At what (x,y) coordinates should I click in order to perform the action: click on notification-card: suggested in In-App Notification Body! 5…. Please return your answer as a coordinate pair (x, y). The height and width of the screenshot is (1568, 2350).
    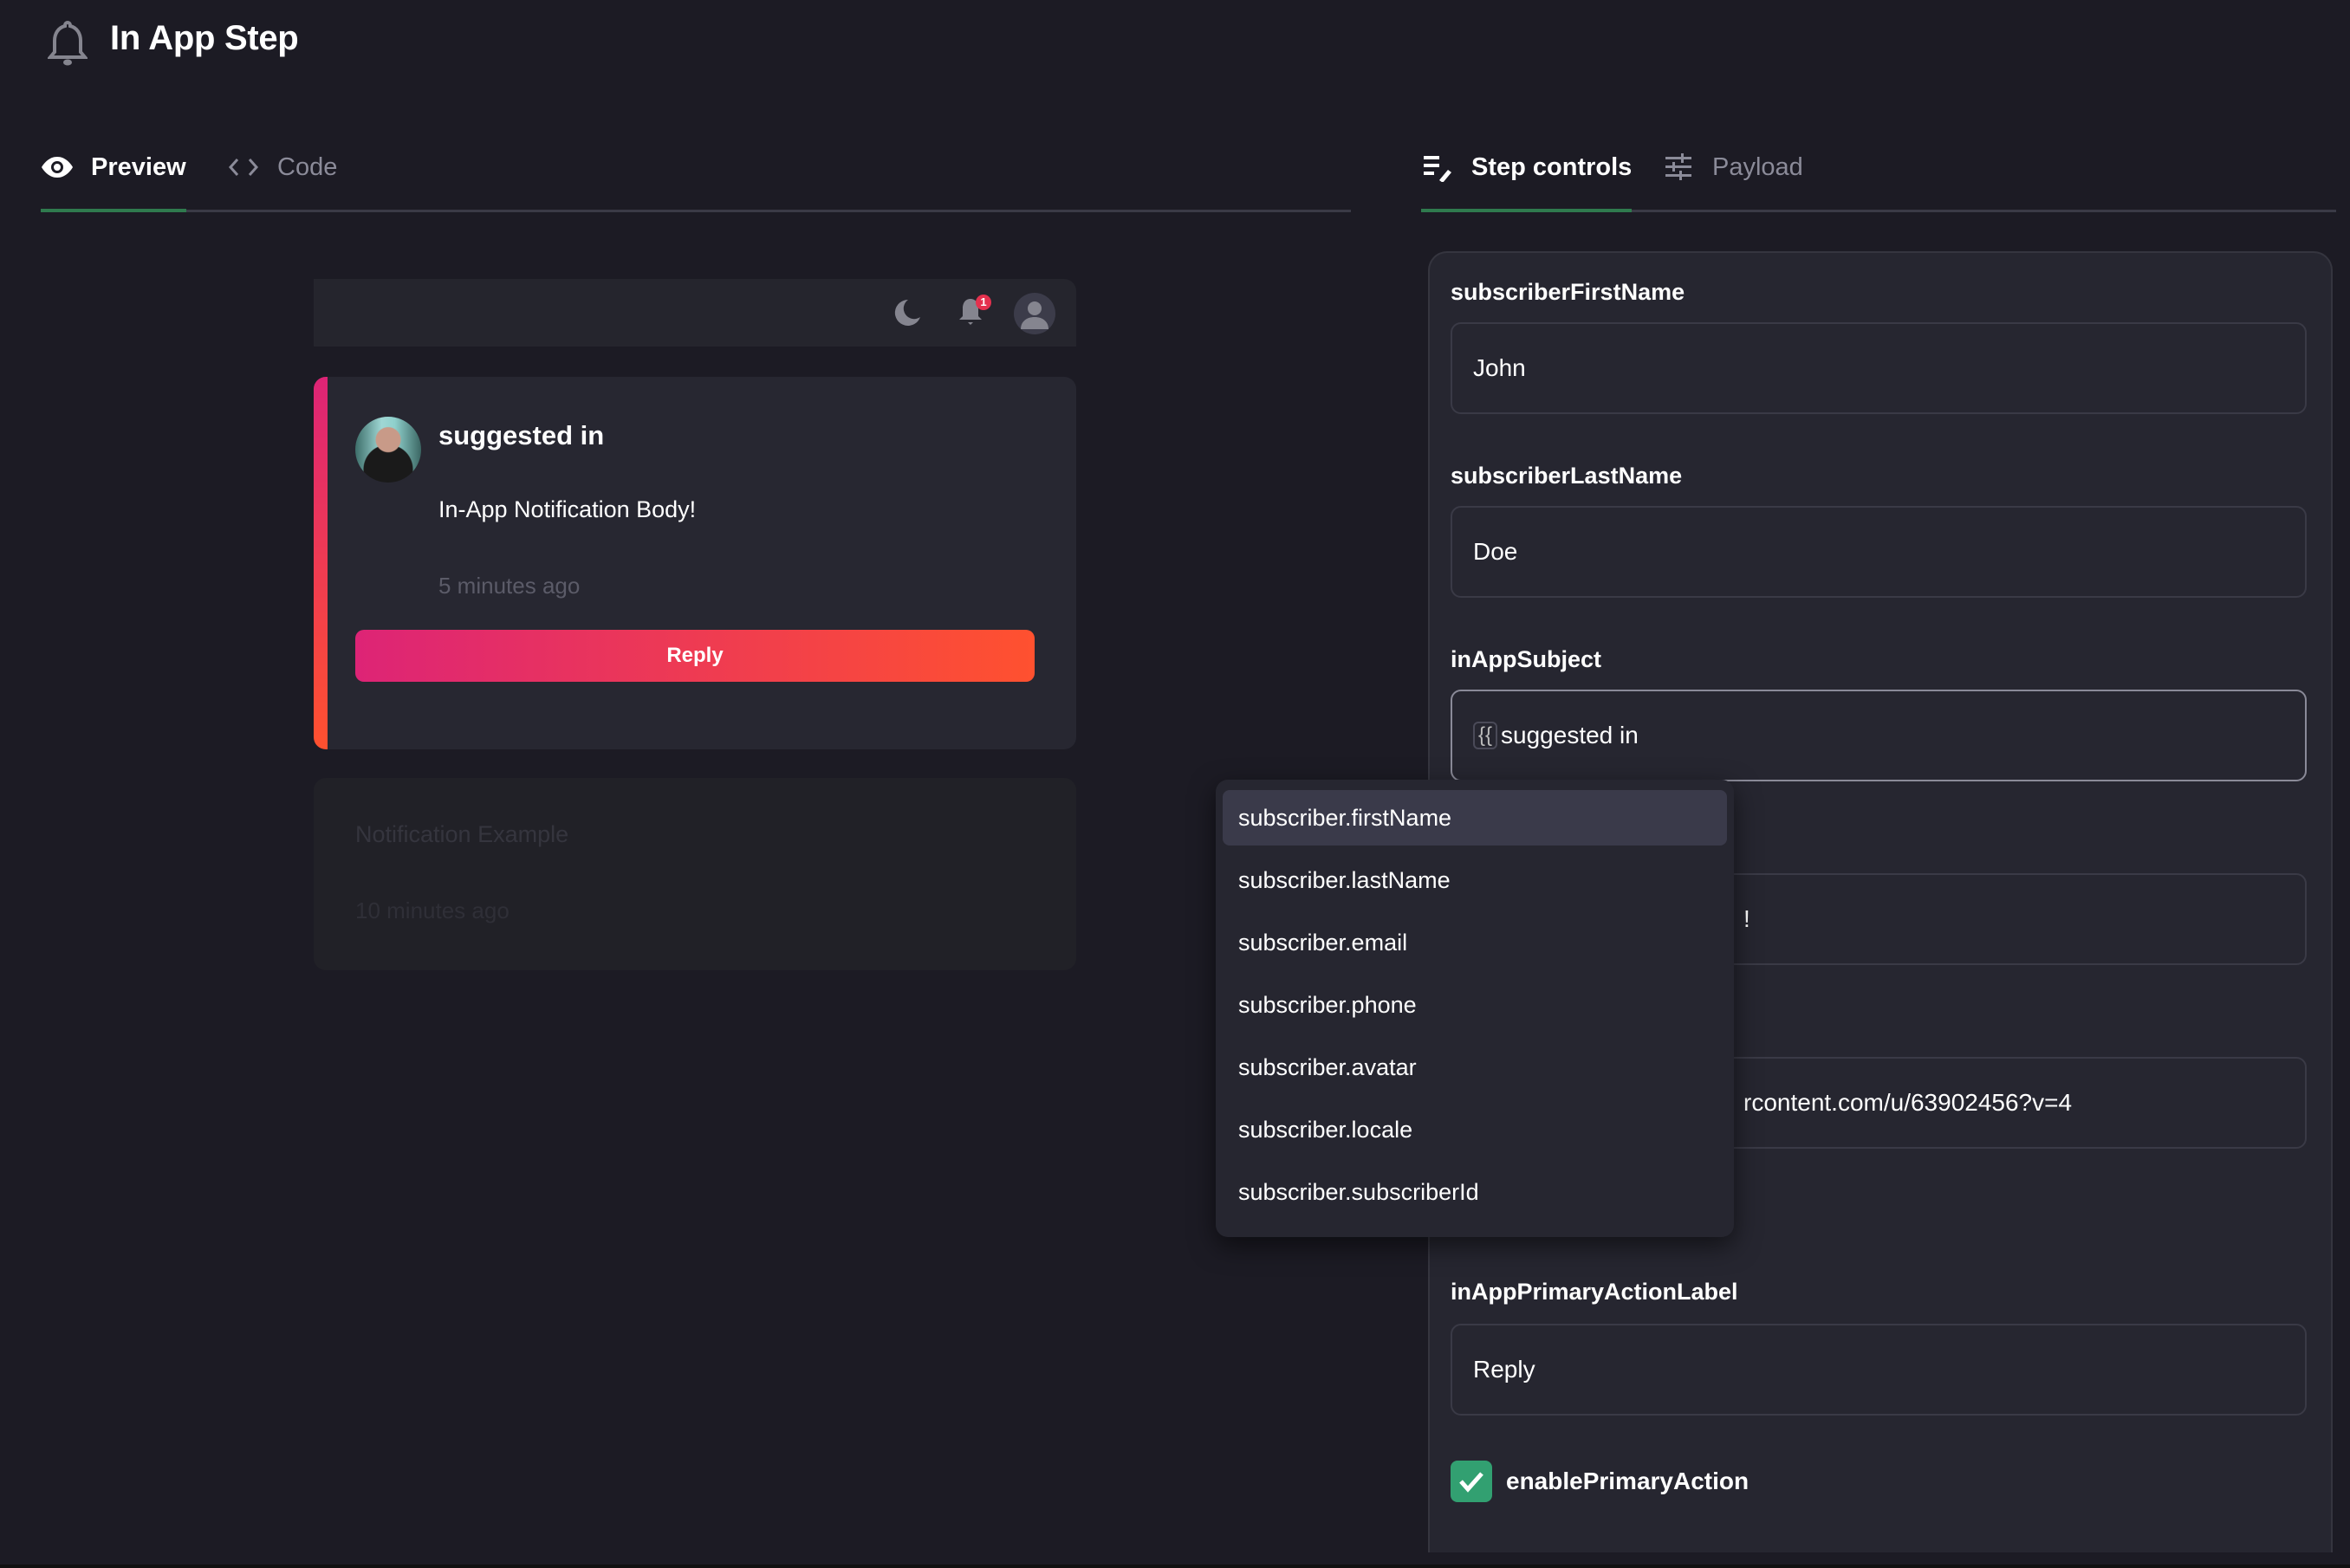
    Looking at the image, I should click on (695, 563).